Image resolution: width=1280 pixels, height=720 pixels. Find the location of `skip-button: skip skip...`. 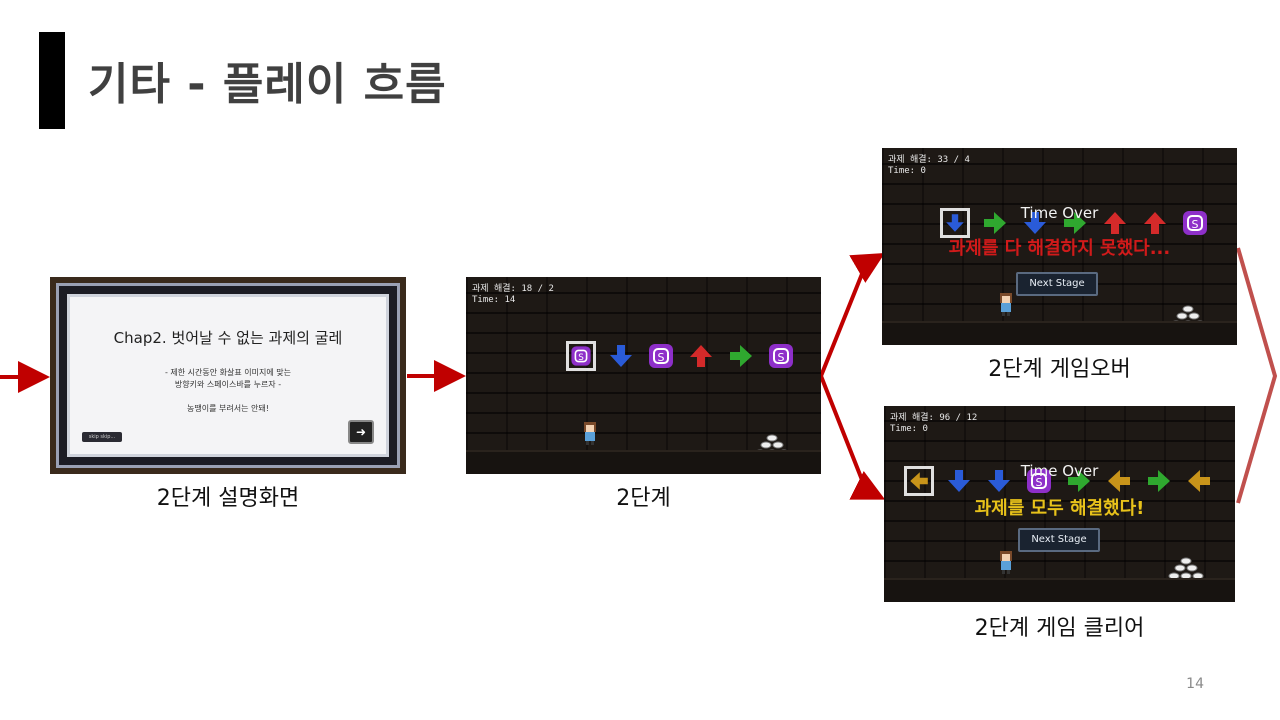

skip-button: skip skip... is located at coordinates (102, 437).